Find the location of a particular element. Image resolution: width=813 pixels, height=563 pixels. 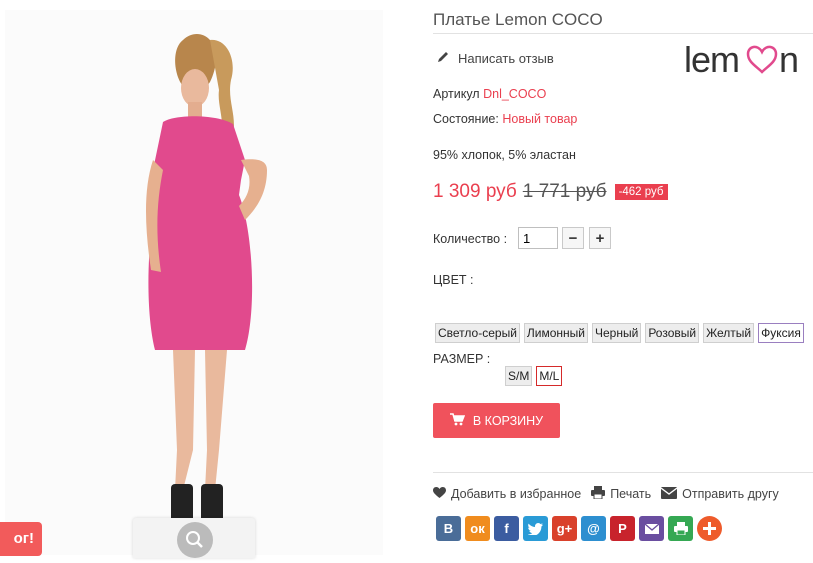

print-share-button is located at coordinates (680, 528).